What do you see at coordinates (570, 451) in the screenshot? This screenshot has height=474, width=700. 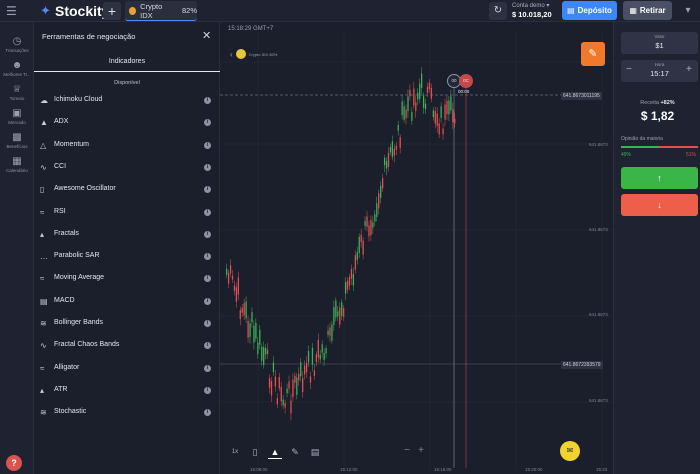 I see `mail-button: ✉` at bounding box center [570, 451].